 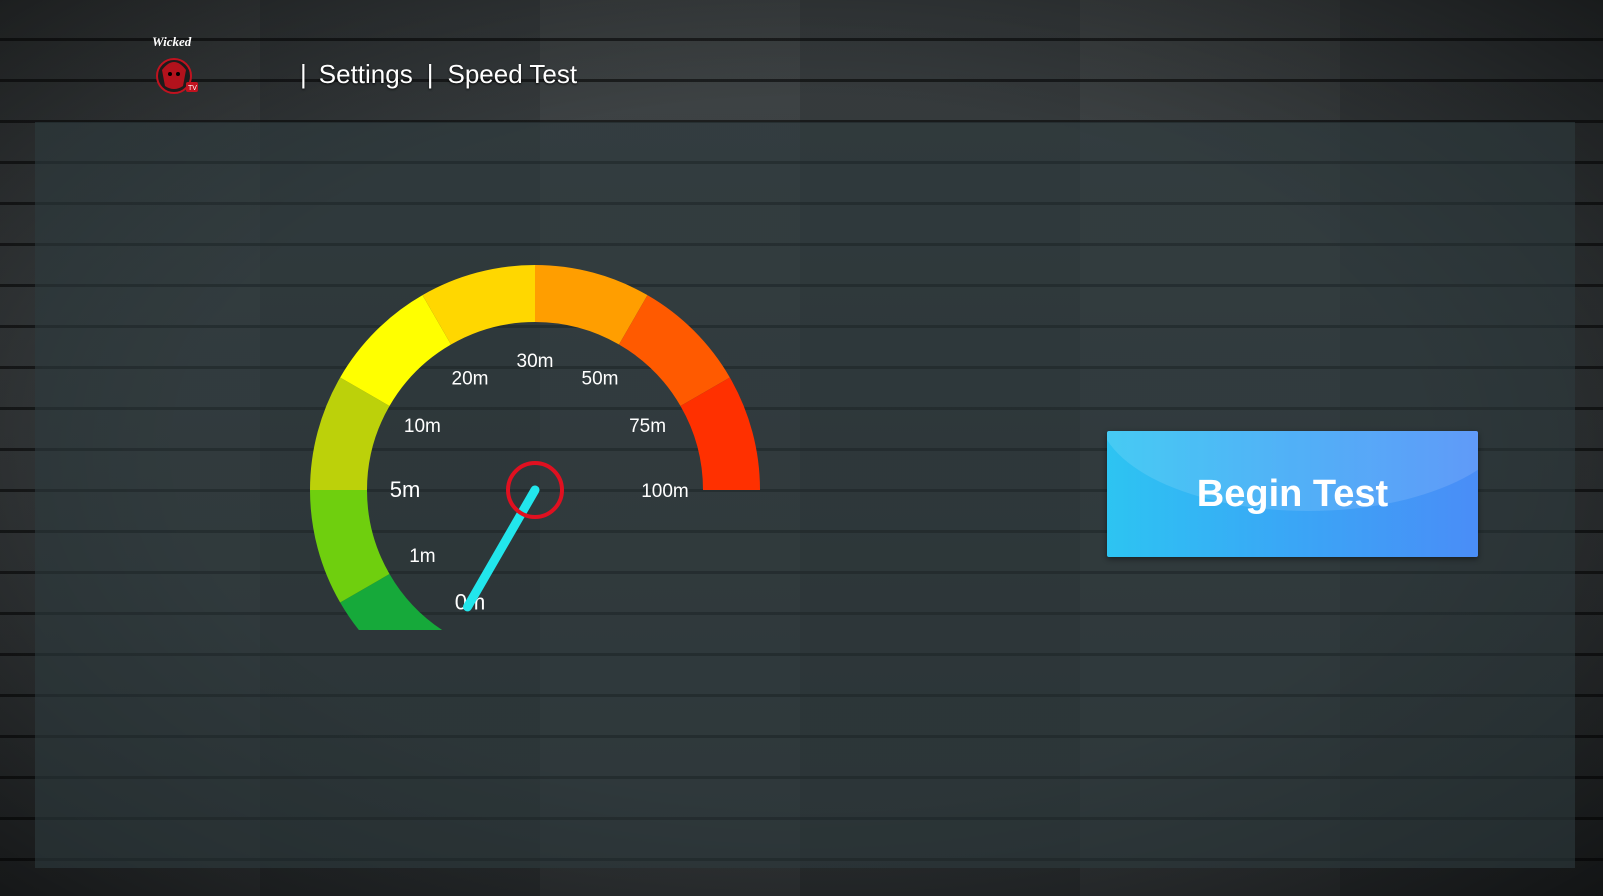 What do you see at coordinates (535, 361) in the screenshot?
I see `gauge-tick-label: 30m` at bounding box center [535, 361].